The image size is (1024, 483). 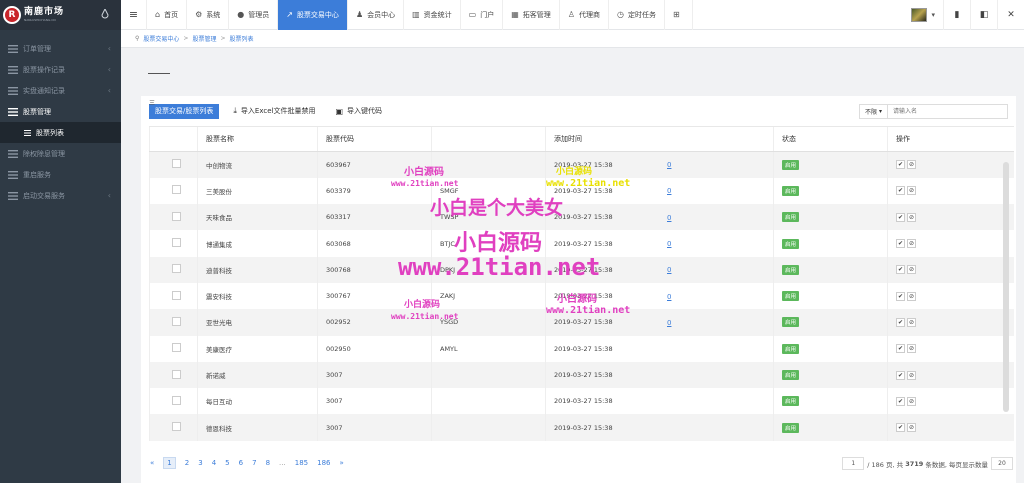 What do you see at coordinates (531, 15) in the screenshot?
I see `tab-customers: ▦ 拓客管理` at bounding box center [531, 15].